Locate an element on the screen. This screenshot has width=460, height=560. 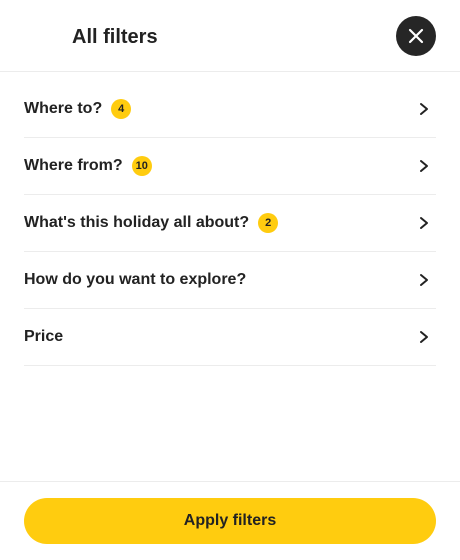
filter-row-explore-style: How do you want to explore? is located at coordinates (230, 280).